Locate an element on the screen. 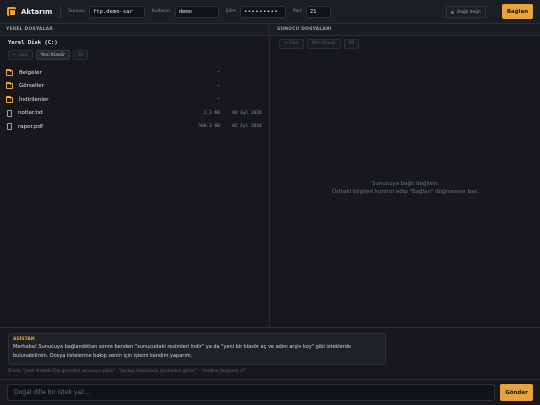 Image resolution: width=540 pixels, height=405 pixels. local-new-folder-button: Yeni Klasör is located at coordinates (52, 55).